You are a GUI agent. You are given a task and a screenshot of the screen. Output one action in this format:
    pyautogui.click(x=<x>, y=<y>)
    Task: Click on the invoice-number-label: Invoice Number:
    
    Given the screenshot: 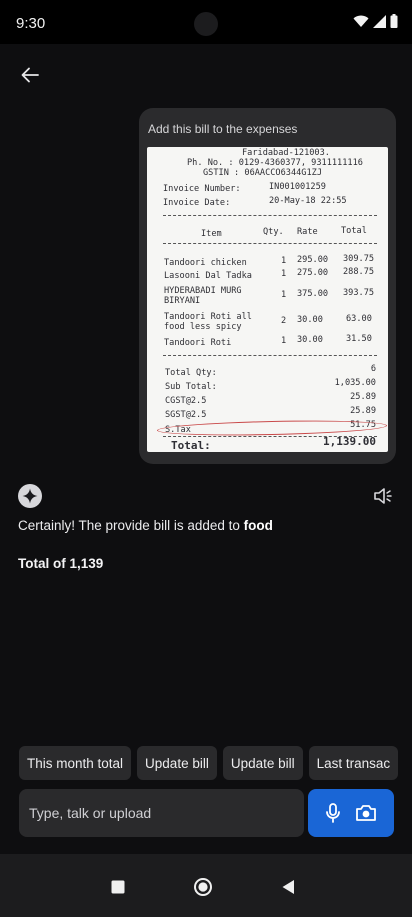 What is the action you would take?
    pyautogui.click(x=202, y=189)
    